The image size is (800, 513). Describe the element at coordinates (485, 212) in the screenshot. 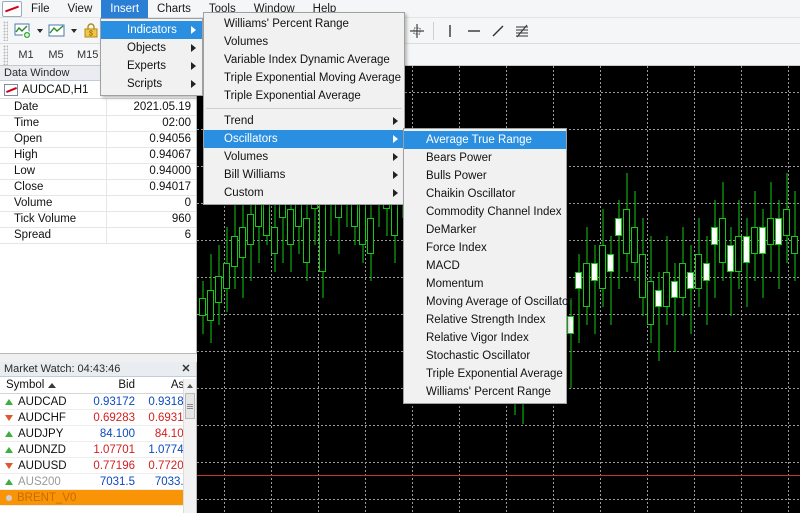

I see `menu-item-commodity-channel-index: Commodity Channel Index` at that location.